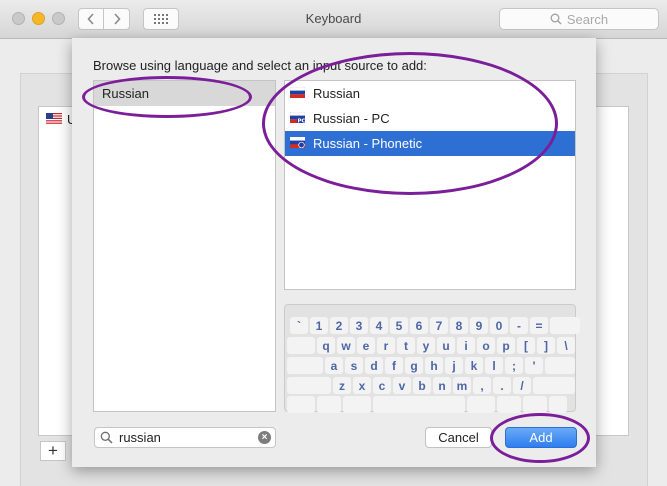  I want to click on keyboard-key: s, so click(354, 365).